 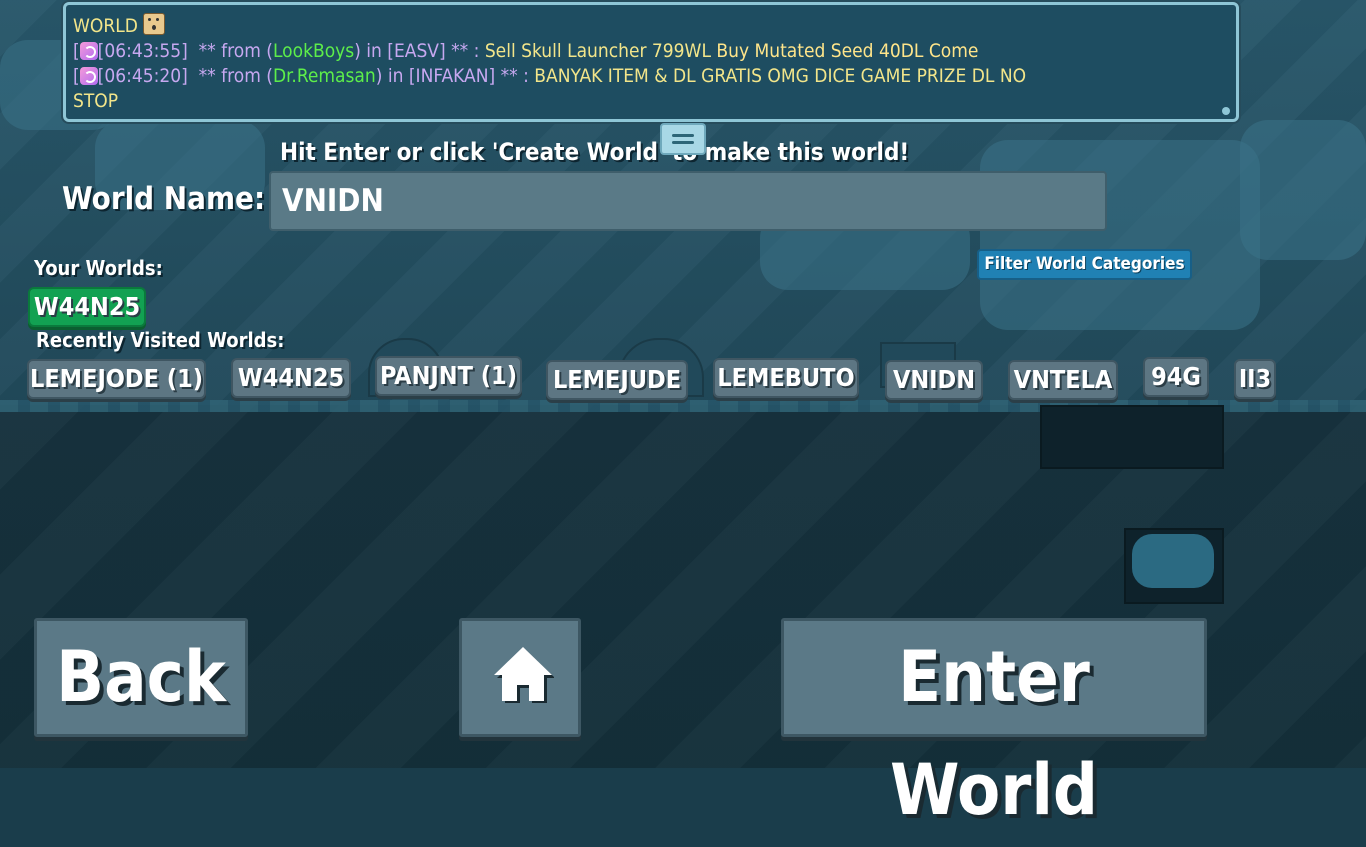 What do you see at coordinates (934, 380) in the screenshot?
I see `recent-world-chip: VNIDN` at bounding box center [934, 380].